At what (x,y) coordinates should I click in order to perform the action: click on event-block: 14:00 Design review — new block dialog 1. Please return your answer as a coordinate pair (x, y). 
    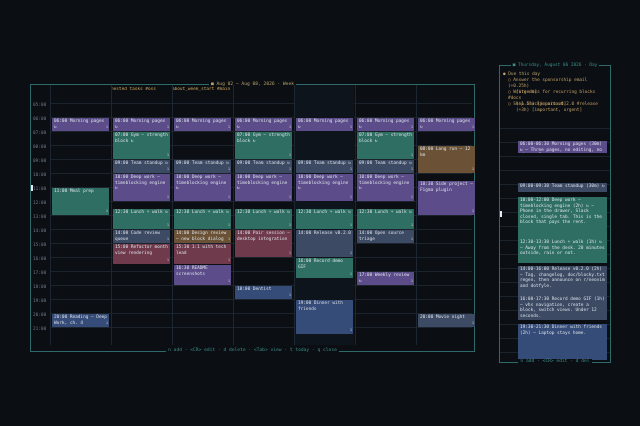
    Looking at the image, I should click on (202, 236).